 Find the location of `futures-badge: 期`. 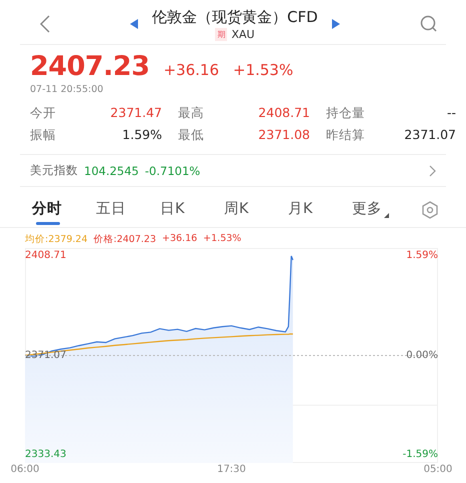

futures-badge: 期 is located at coordinates (221, 34).